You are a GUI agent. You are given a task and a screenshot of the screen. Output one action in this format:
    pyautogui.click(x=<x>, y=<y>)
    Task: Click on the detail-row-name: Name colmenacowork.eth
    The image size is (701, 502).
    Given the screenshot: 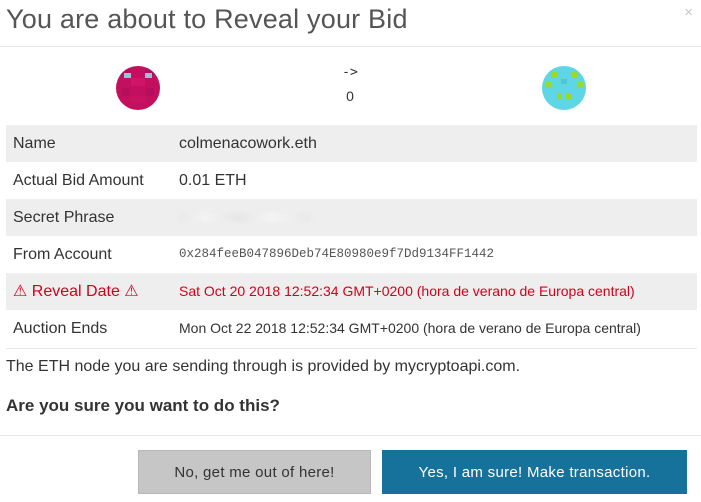 What is the action you would take?
    pyautogui.click(x=351, y=143)
    